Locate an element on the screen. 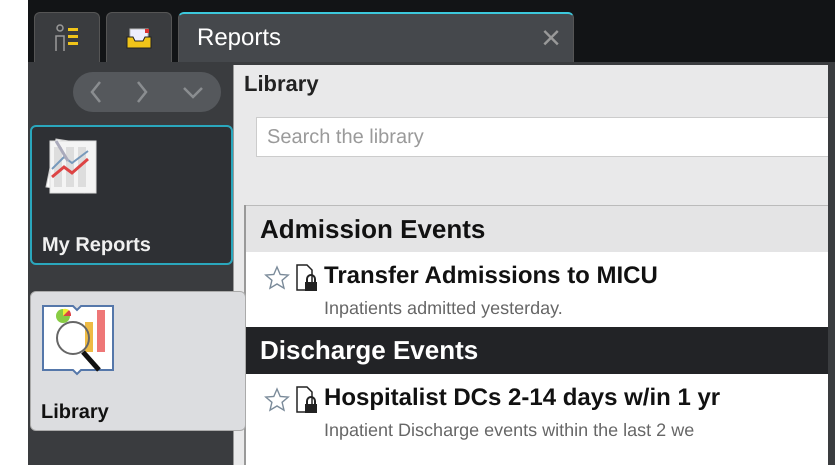 This screenshot has width=839, height=465. report-title: Transfer Admissions to MICU is located at coordinates (491, 276).